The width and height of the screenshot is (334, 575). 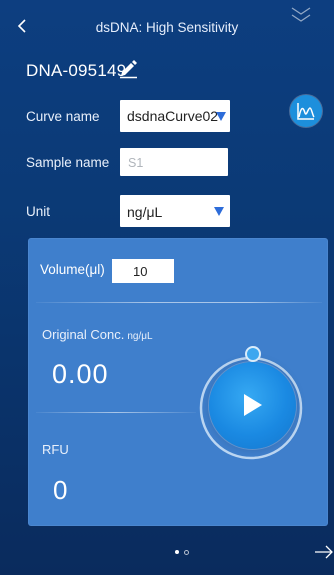 I want to click on double-chevron-down-icon, so click(x=301, y=14).